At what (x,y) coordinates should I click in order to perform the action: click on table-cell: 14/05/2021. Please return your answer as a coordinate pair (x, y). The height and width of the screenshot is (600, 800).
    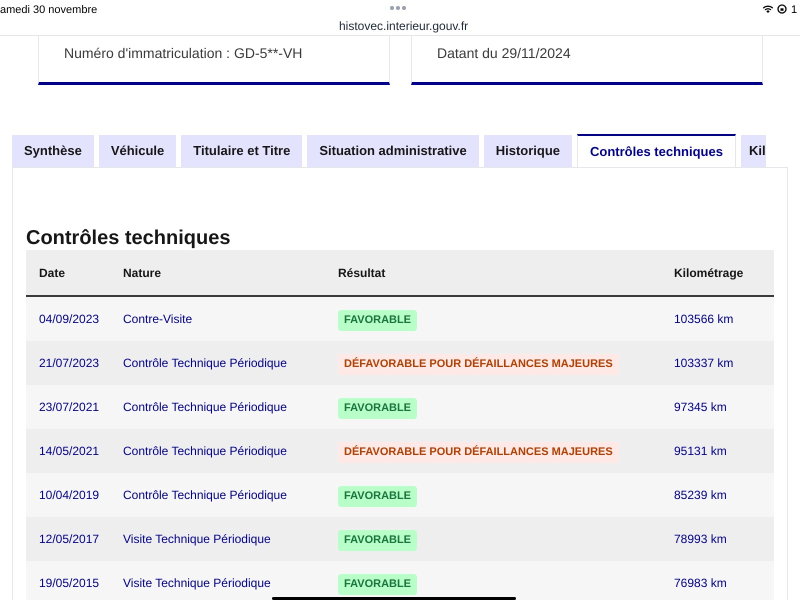
    Looking at the image, I should click on (69, 451).